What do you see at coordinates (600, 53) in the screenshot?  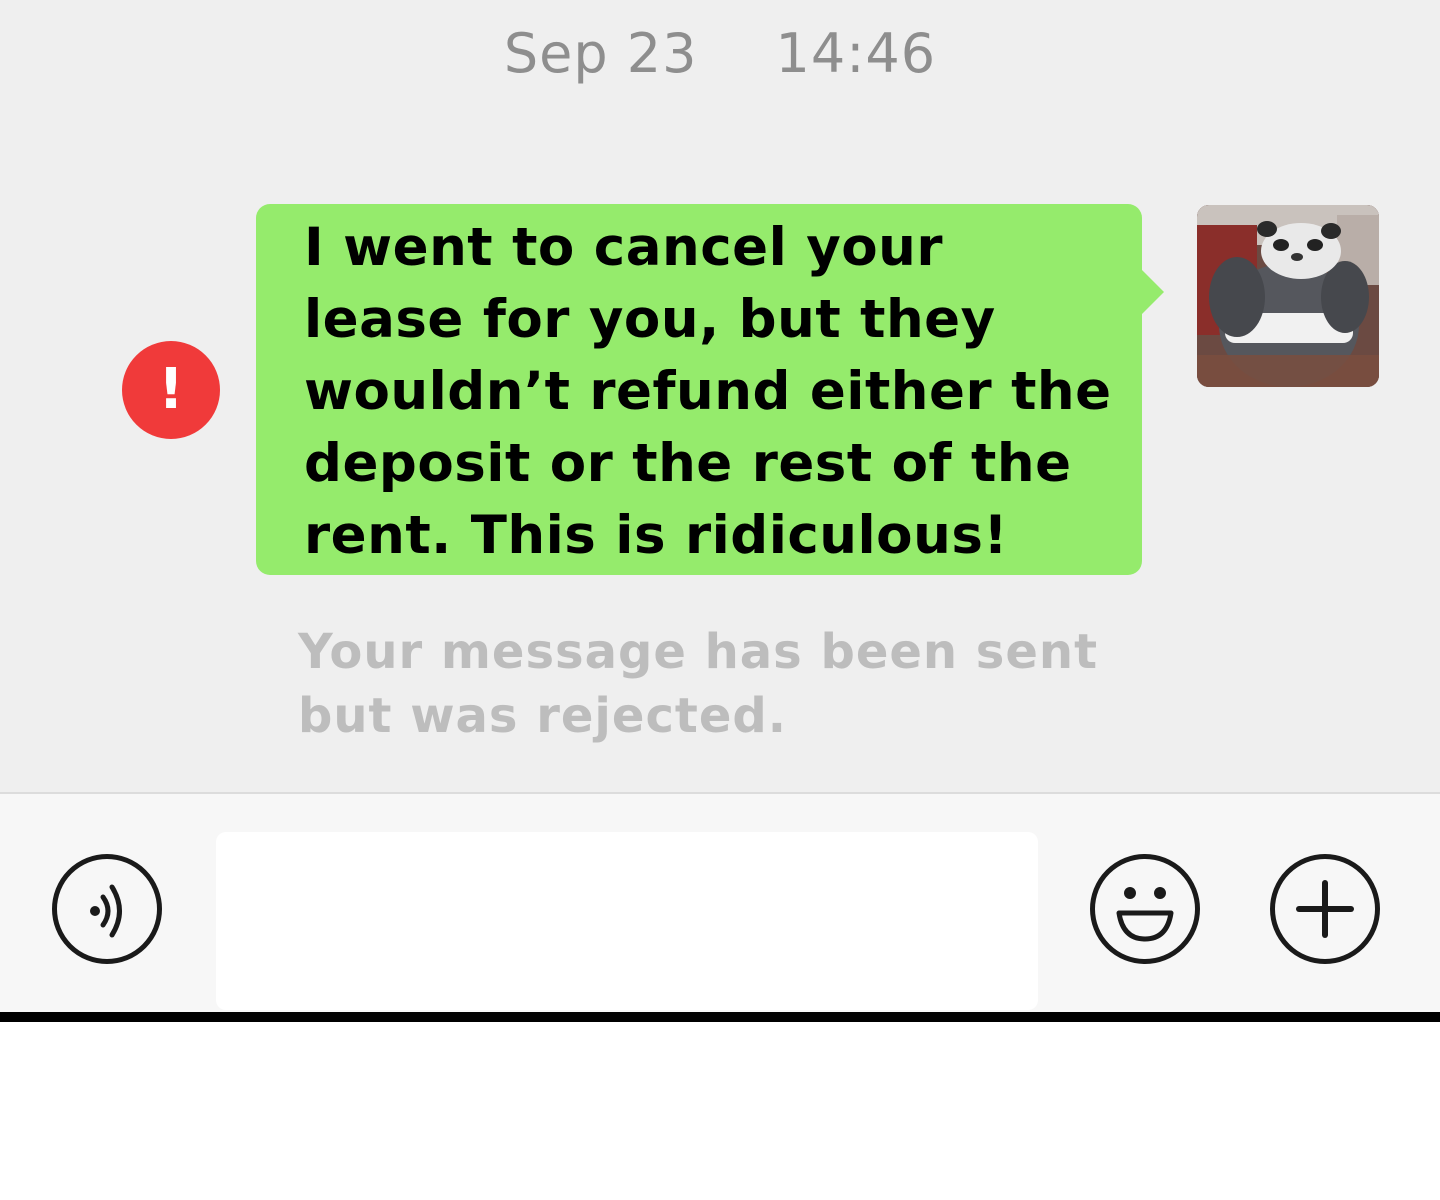 I see `timestamp-date: Sep 23` at bounding box center [600, 53].